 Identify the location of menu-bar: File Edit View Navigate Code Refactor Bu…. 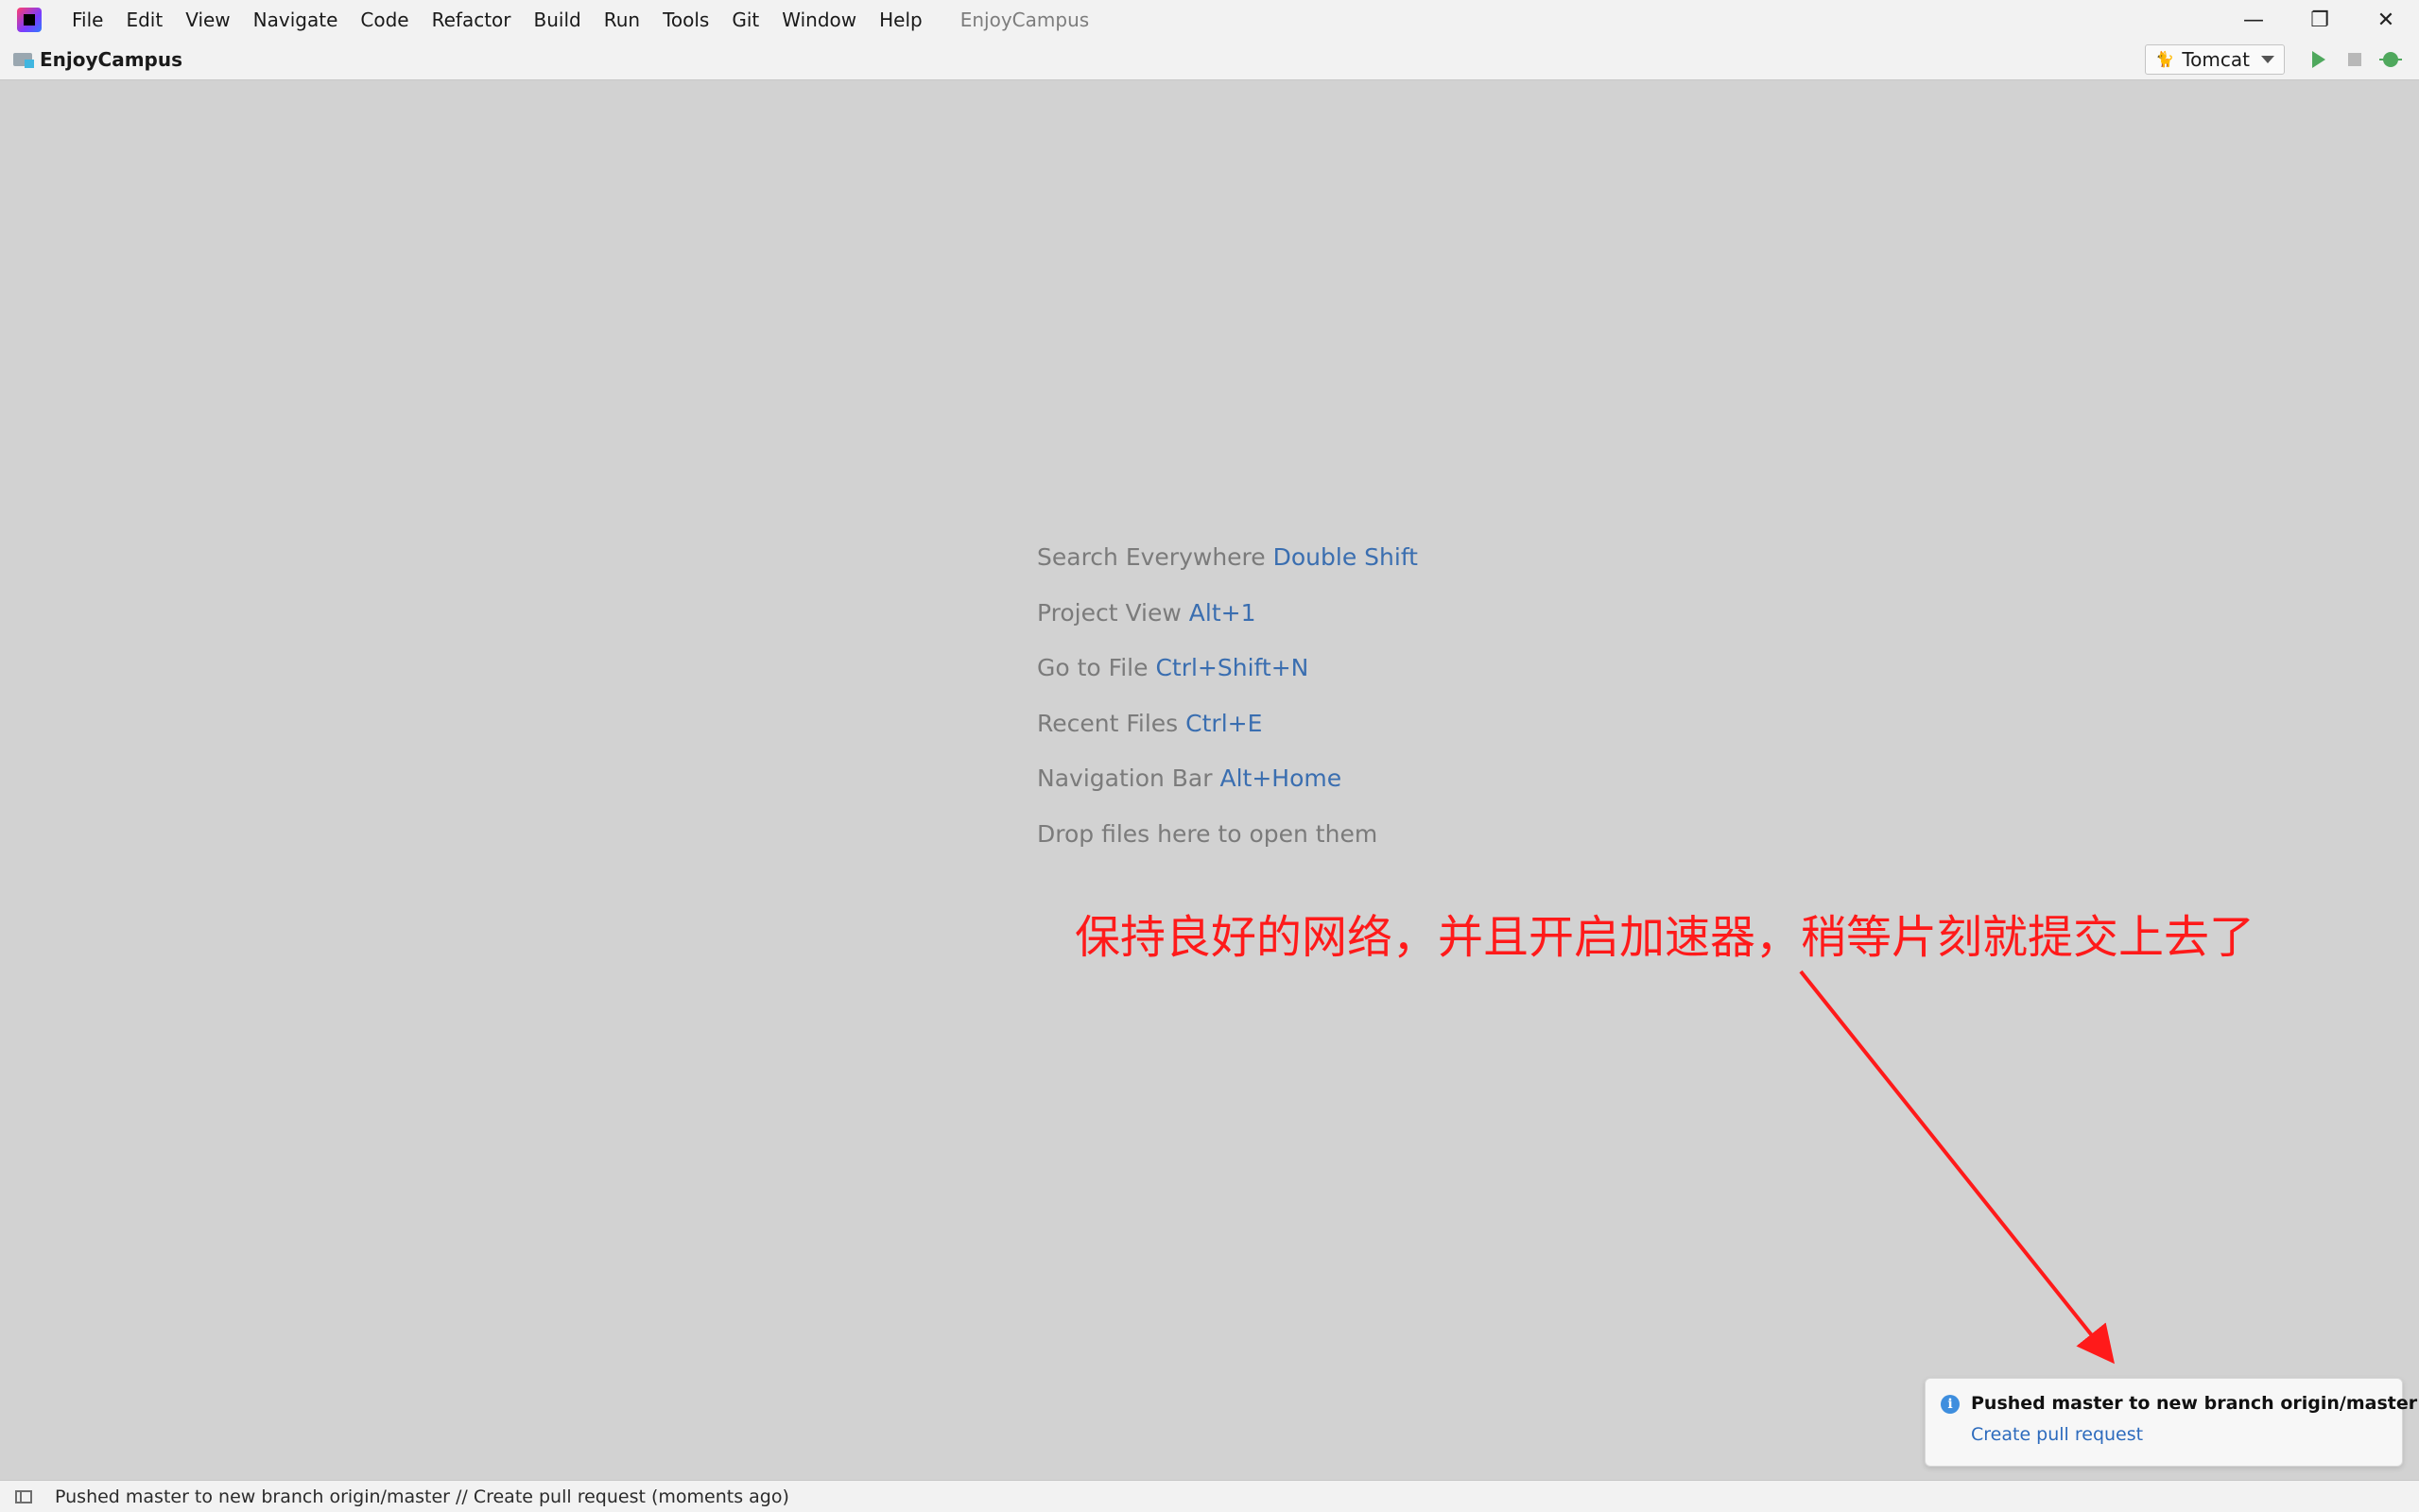
(1210, 20).